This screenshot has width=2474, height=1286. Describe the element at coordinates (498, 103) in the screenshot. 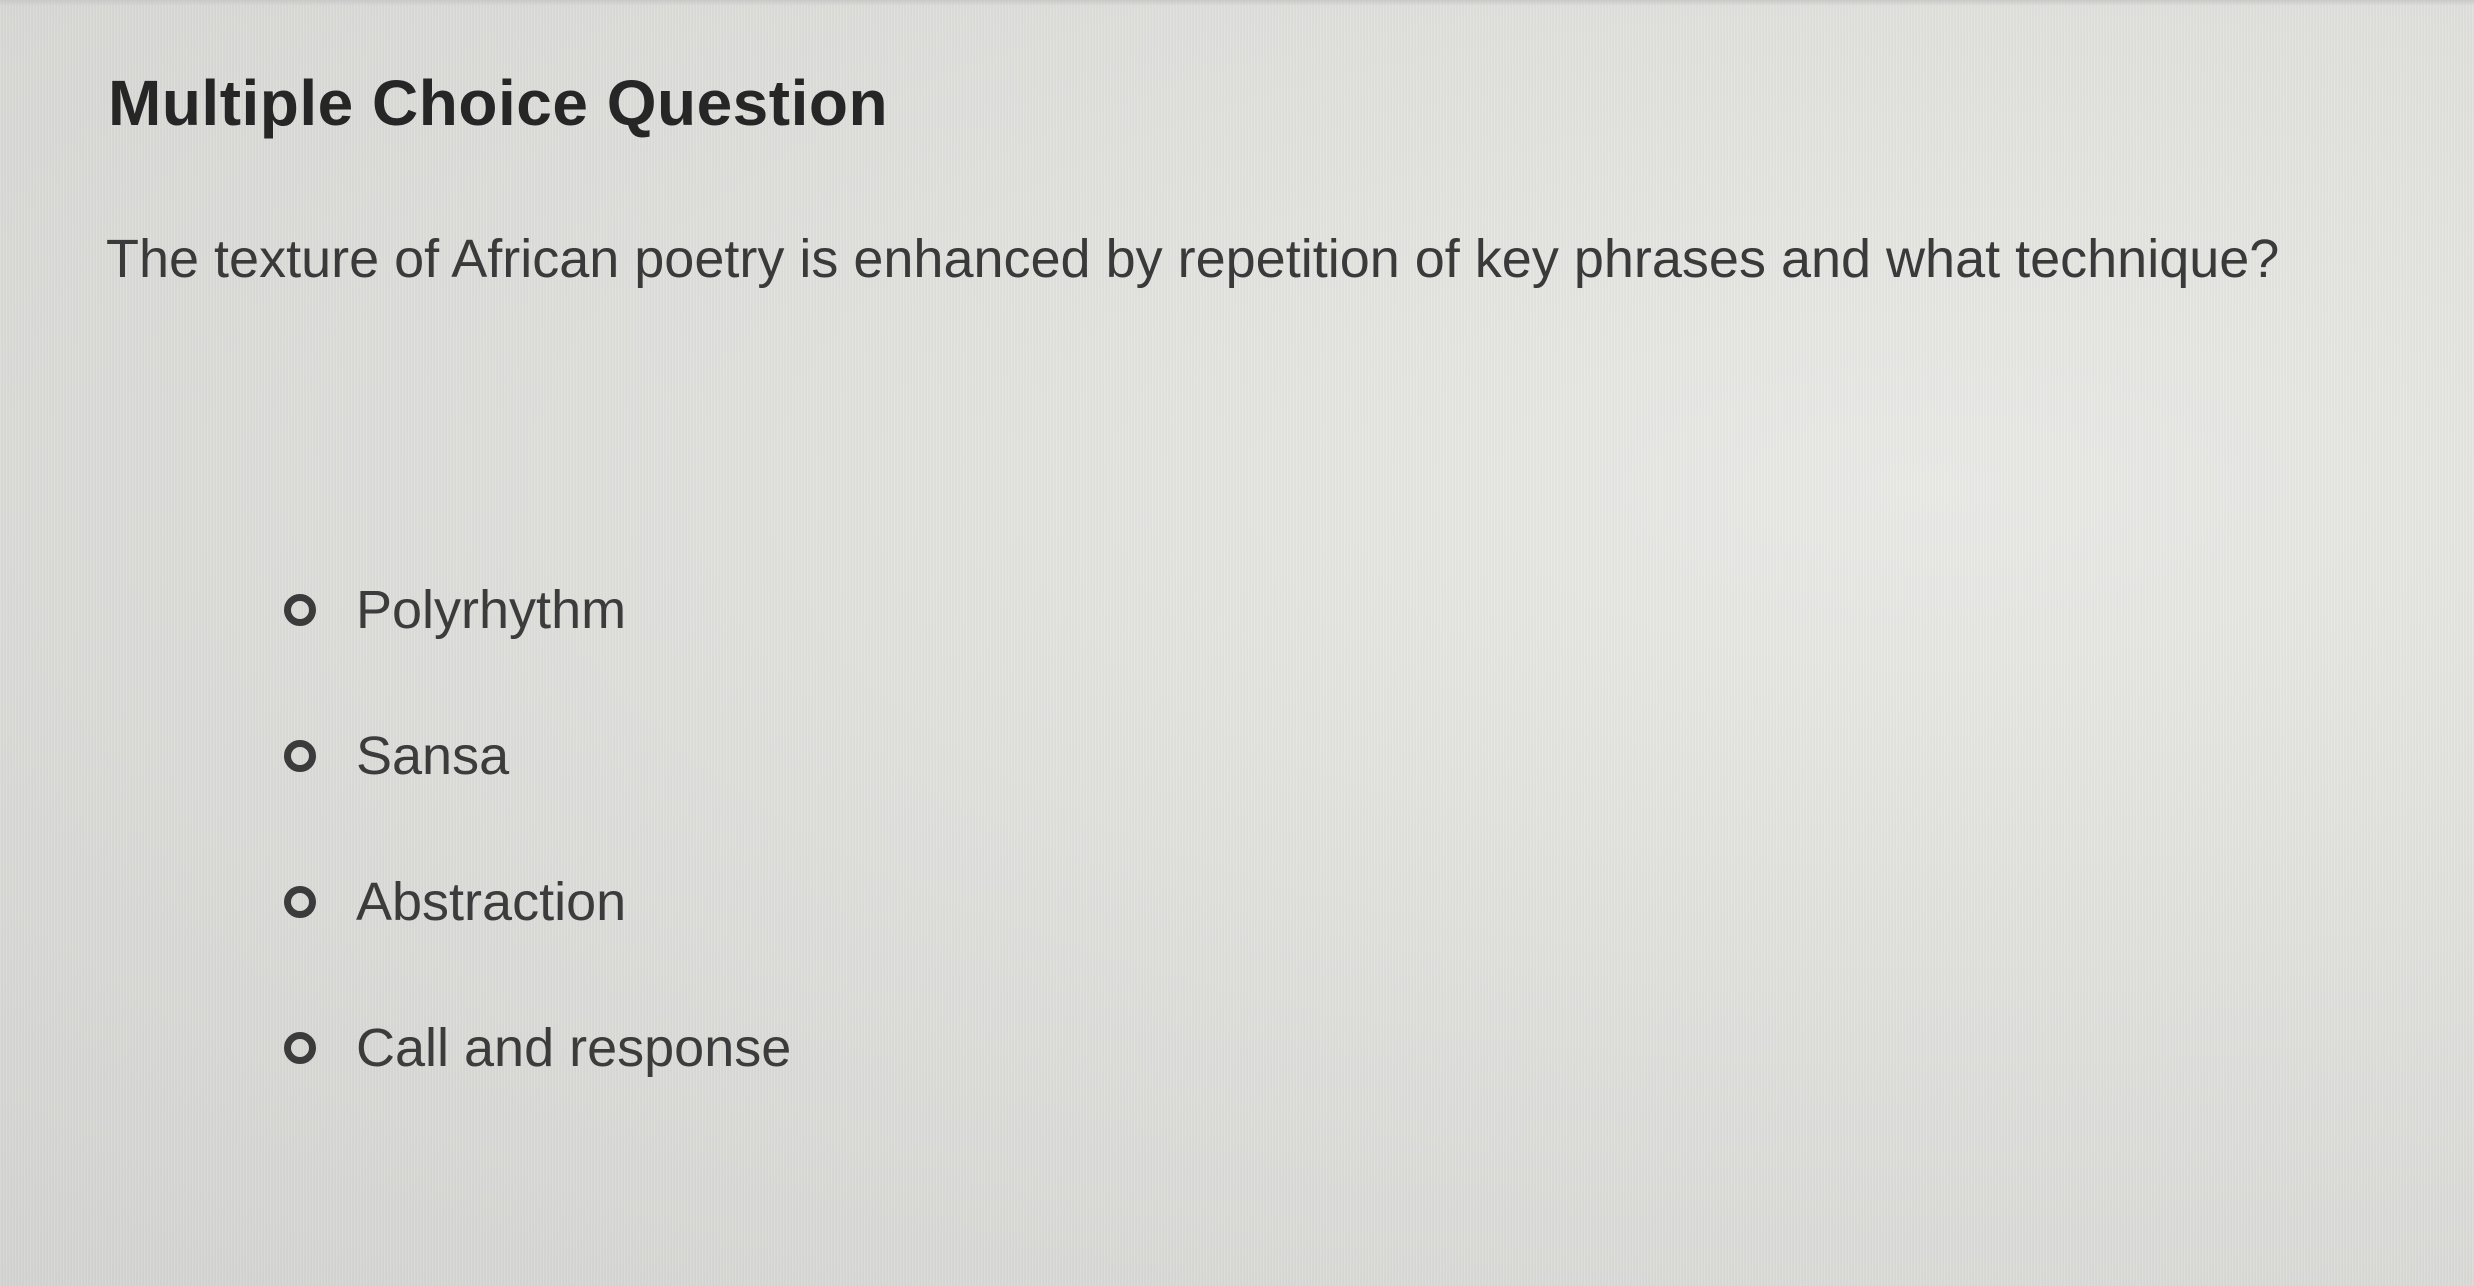

I see `question-type-heading: Multiple Choice Question` at that location.